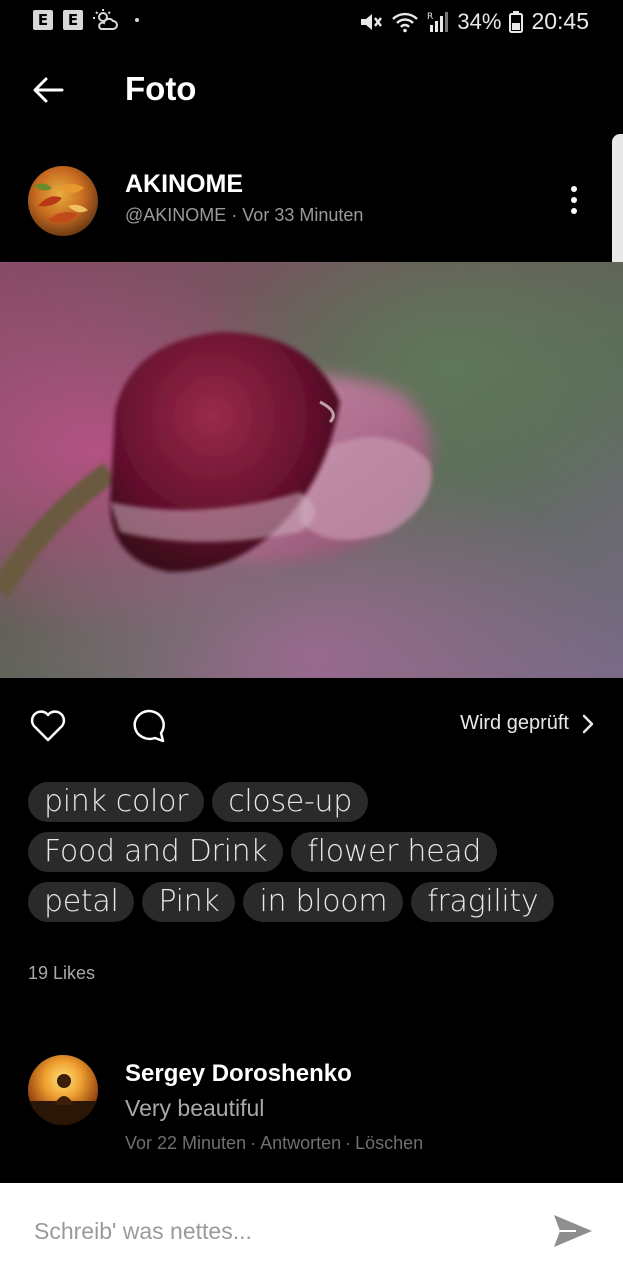 The image size is (623, 1280). Describe the element at coordinates (323, 902) in the screenshot. I see `tag-chip: in bloom` at that location.